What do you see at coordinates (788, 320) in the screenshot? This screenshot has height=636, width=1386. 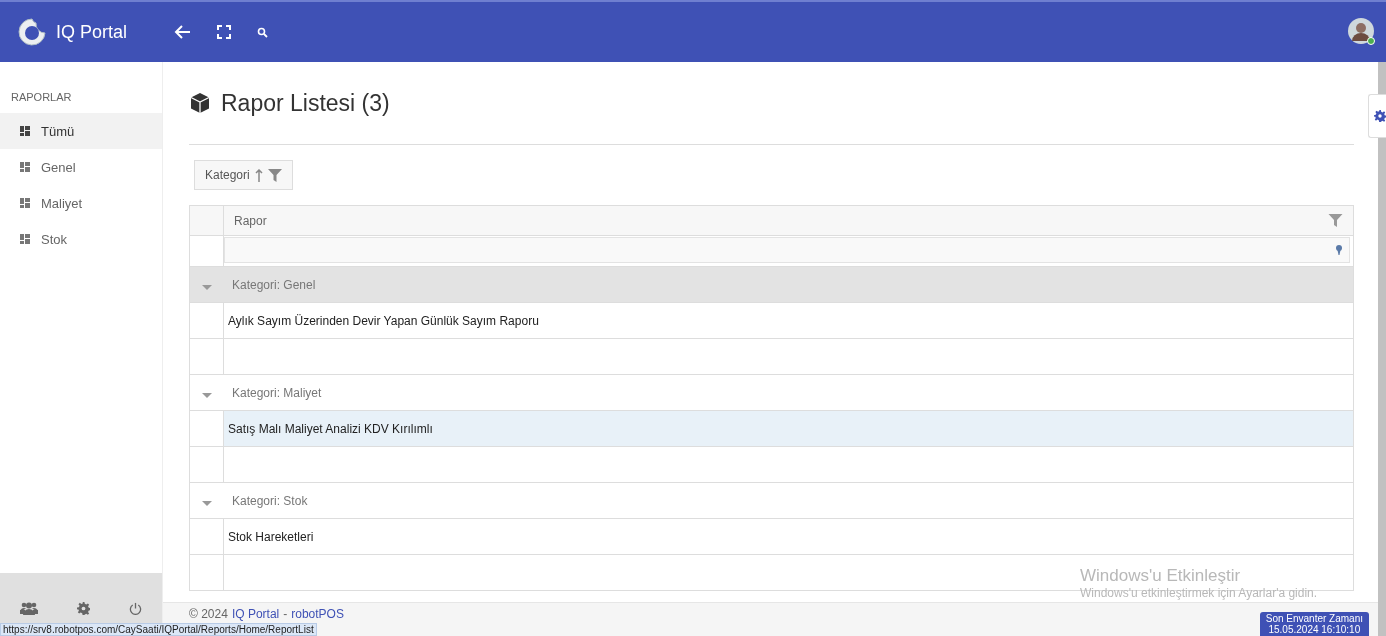 I see `report-cell: Aylık Sayım Üzerinden Devir Yapan Günlük Sayım Raporu` at bounding box center [788, 320].